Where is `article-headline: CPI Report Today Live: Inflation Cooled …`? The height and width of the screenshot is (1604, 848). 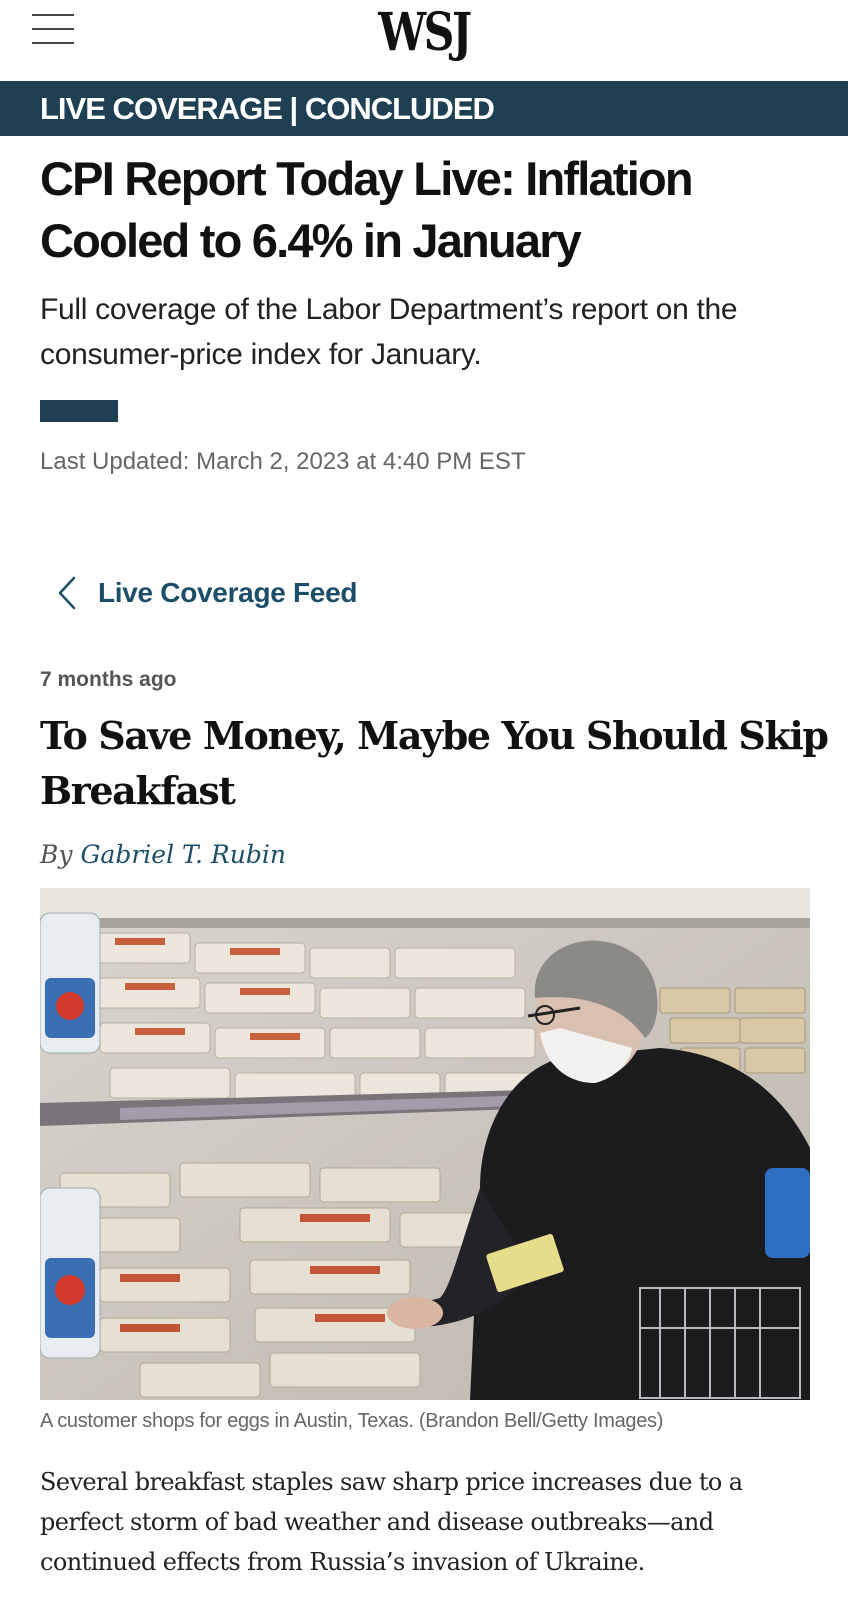
article-headline: CPI Report Today Live: Inflation Cooled … is located at coordinates (367, 209).